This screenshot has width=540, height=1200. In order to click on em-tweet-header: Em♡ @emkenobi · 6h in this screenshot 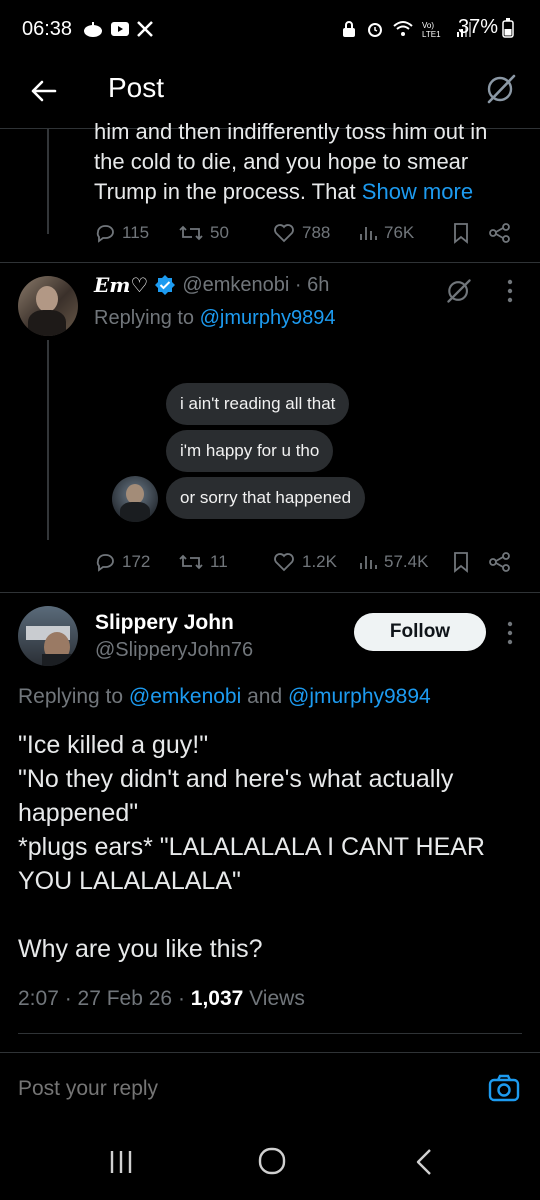, I will do `click(211, 285)`.